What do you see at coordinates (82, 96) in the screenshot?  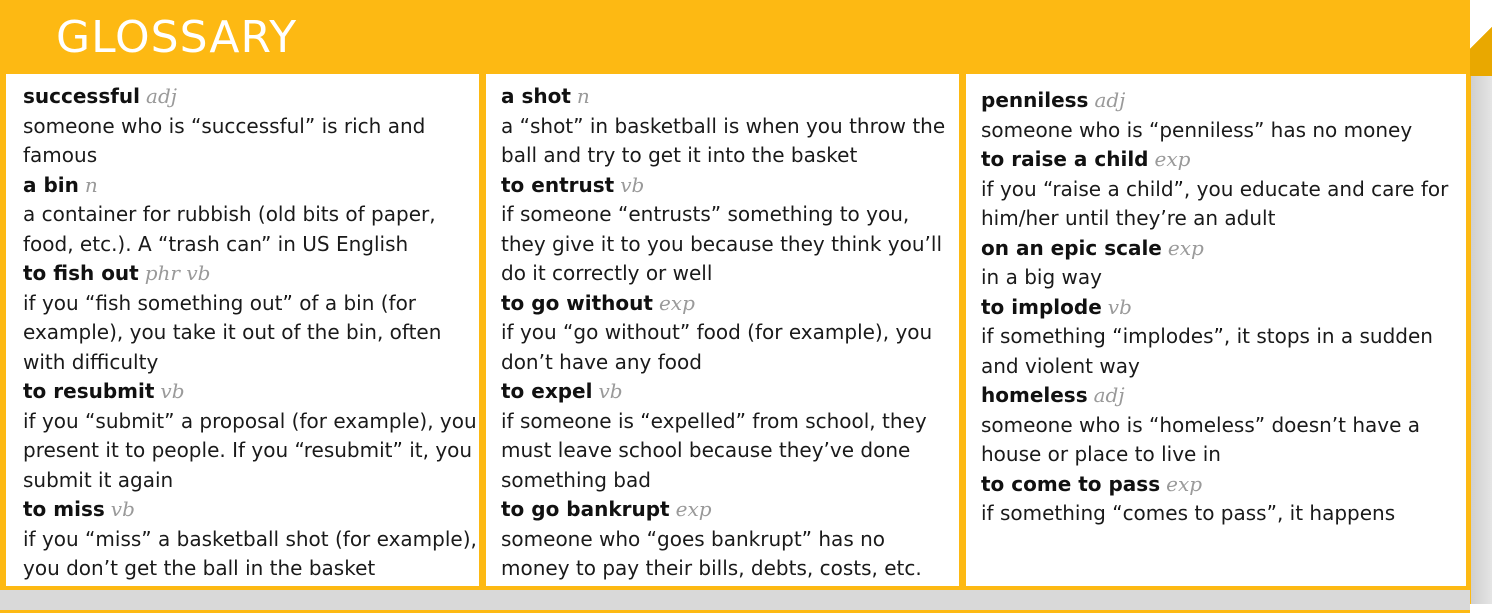 I see `entry-term: successful` at bounding box center [82, 96].